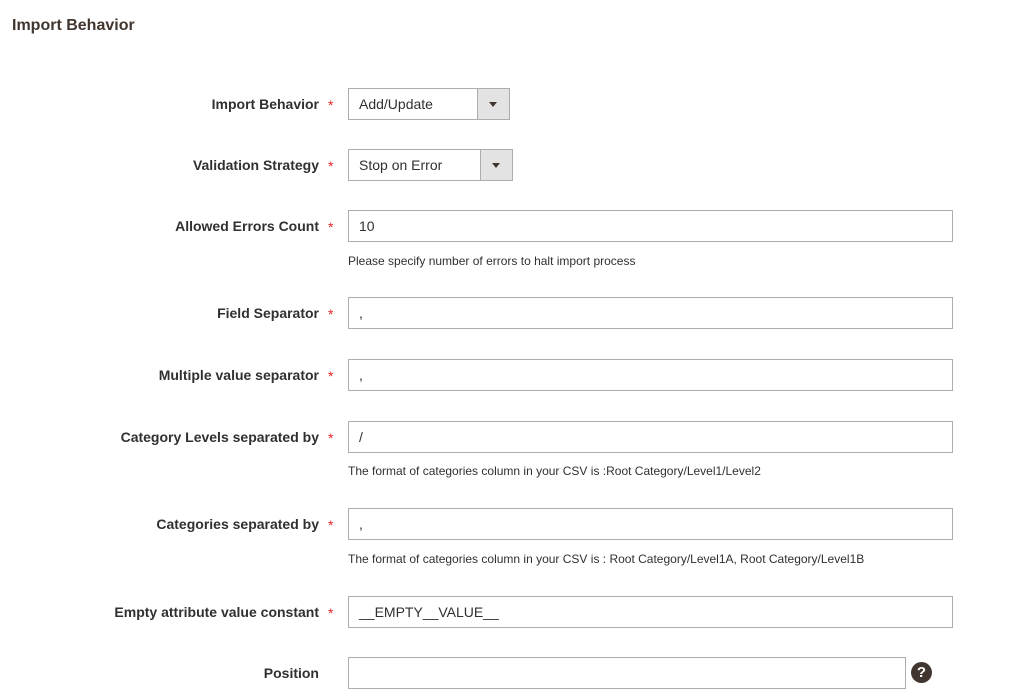 This screenshot has width=1024, height=700. Describe the element at coordinates (247, 226) in the screenshot. I see `allowed-errors-label: Allowed Errors Count` at that location.